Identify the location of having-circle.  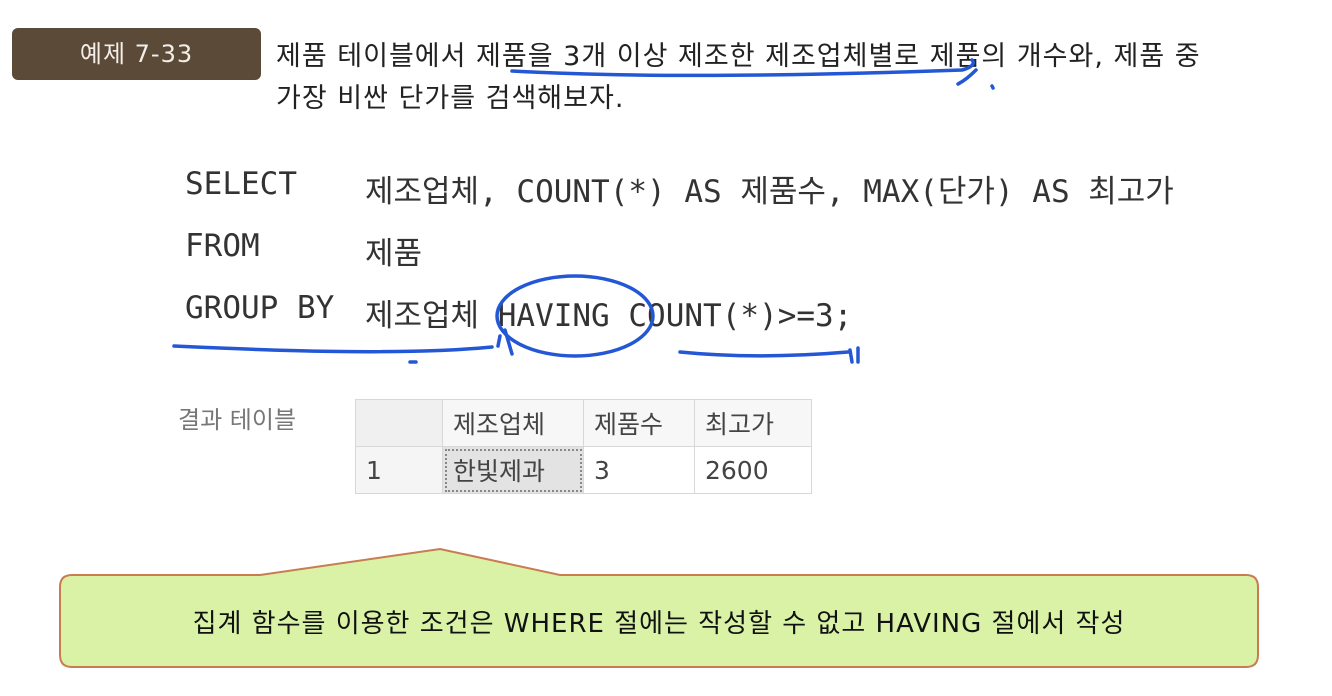
(575, 316).